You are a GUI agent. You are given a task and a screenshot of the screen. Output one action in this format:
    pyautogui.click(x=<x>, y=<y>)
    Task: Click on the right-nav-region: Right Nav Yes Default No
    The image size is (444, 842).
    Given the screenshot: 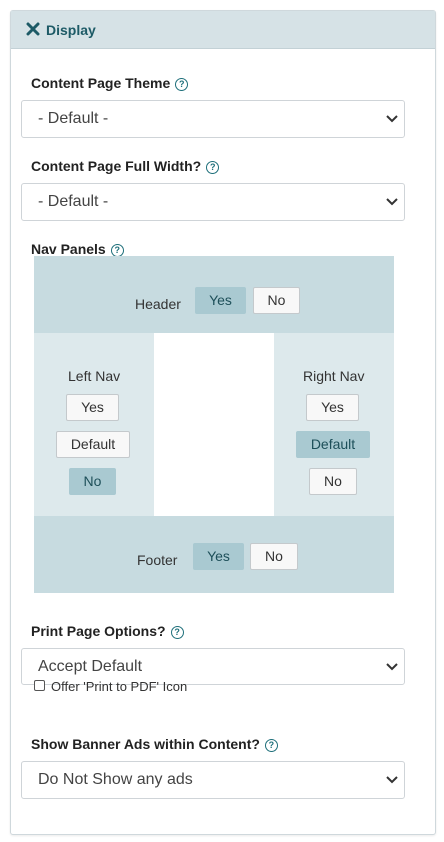 What is the action you would take?
    pyautogui.click(x=334, y=424)
    